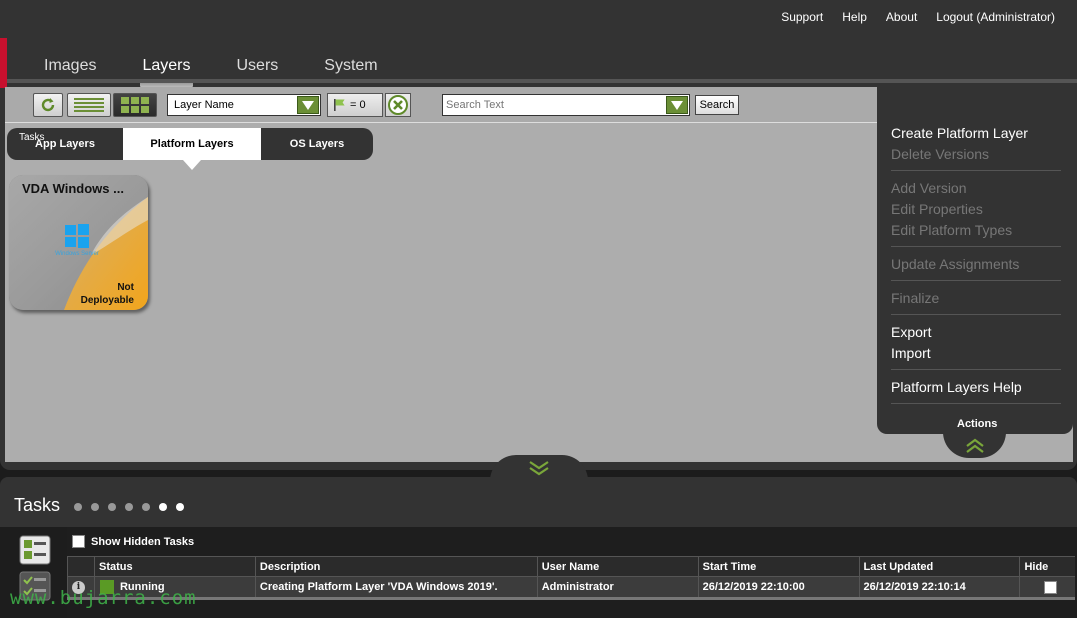 This screenshot has width=1077, height=618. I want to click on show-hidden-tasks-checkbox, so click(78, 541).